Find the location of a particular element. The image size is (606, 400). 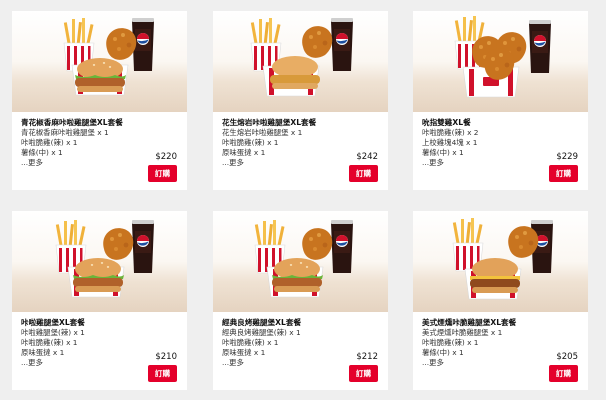

product-item: 經典良烤雞腿堡(辣) x 1 is located at coordinates (261, 332).